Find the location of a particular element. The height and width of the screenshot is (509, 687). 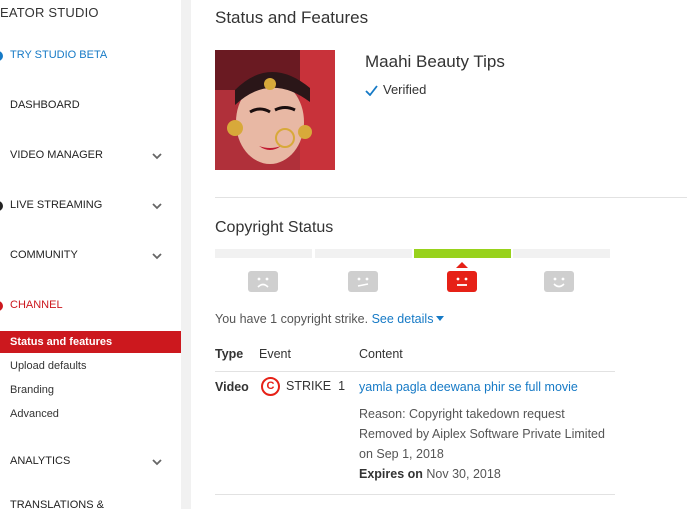

sidebar-subitem-label: Status and features is located at coordinates (61, 342).